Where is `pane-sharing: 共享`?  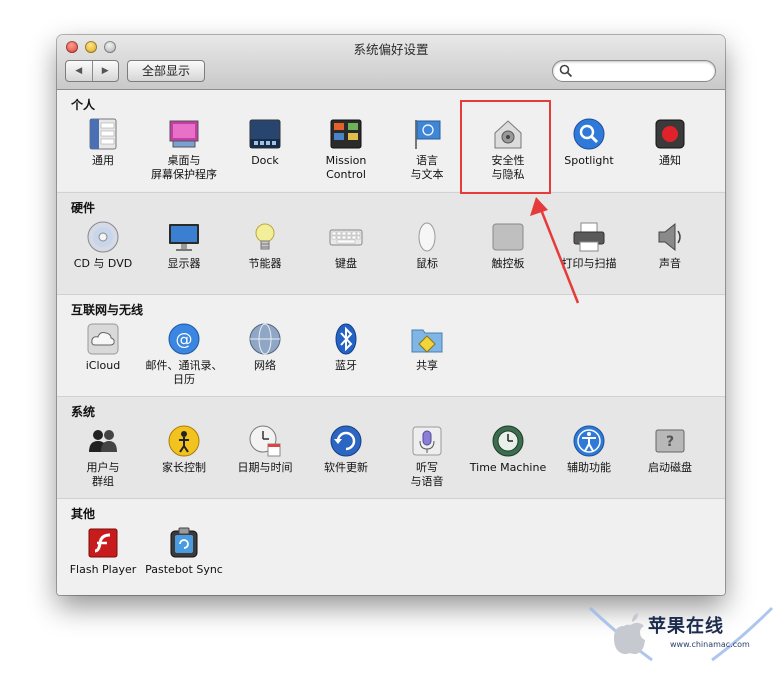 pane-sharing: 共享 is located at coordinates (427, 358).